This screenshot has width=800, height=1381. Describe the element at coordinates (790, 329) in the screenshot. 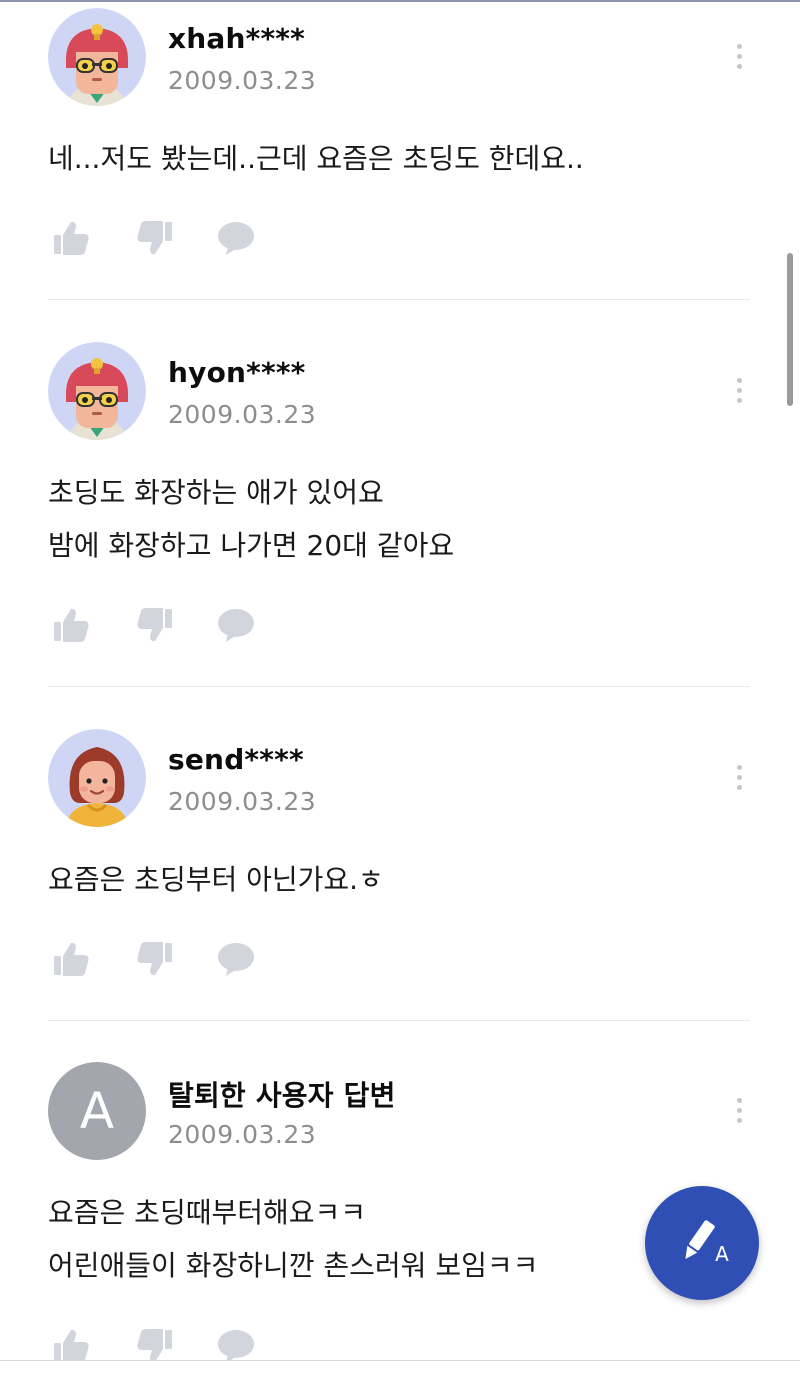

I see `scrollbar-thumb` at that location.